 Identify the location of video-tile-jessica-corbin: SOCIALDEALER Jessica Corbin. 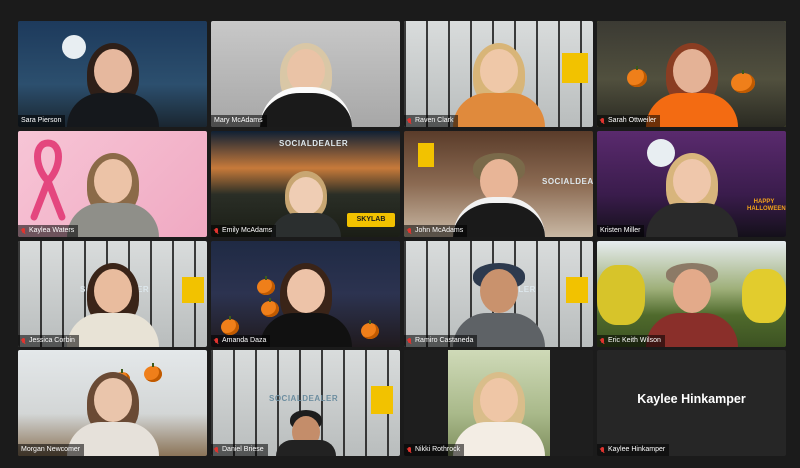
(112, 294).